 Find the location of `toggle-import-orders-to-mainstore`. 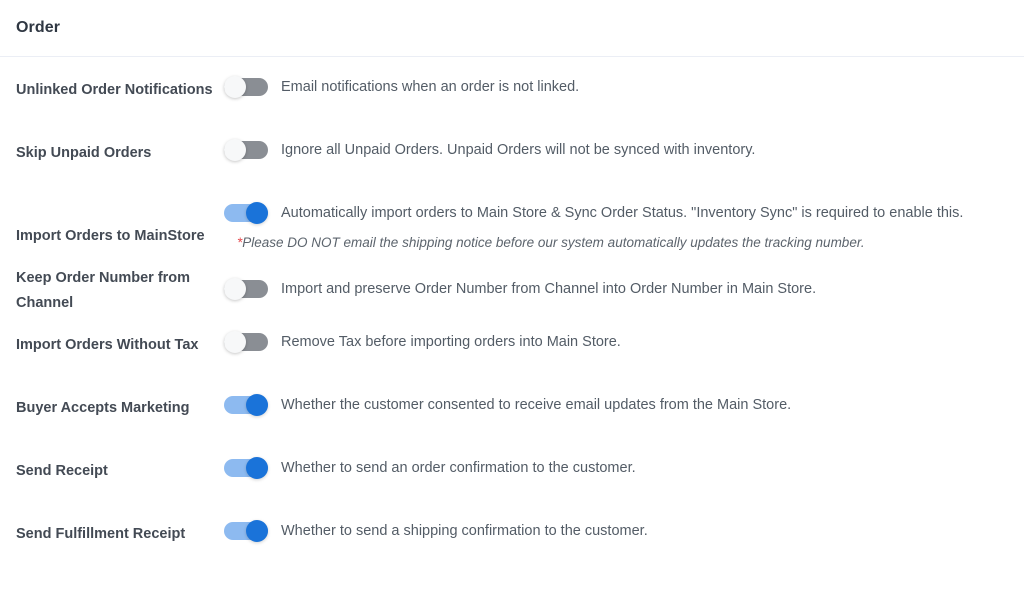

toggle-import-orders-to-mainstore is located at coordinates (246, 213).